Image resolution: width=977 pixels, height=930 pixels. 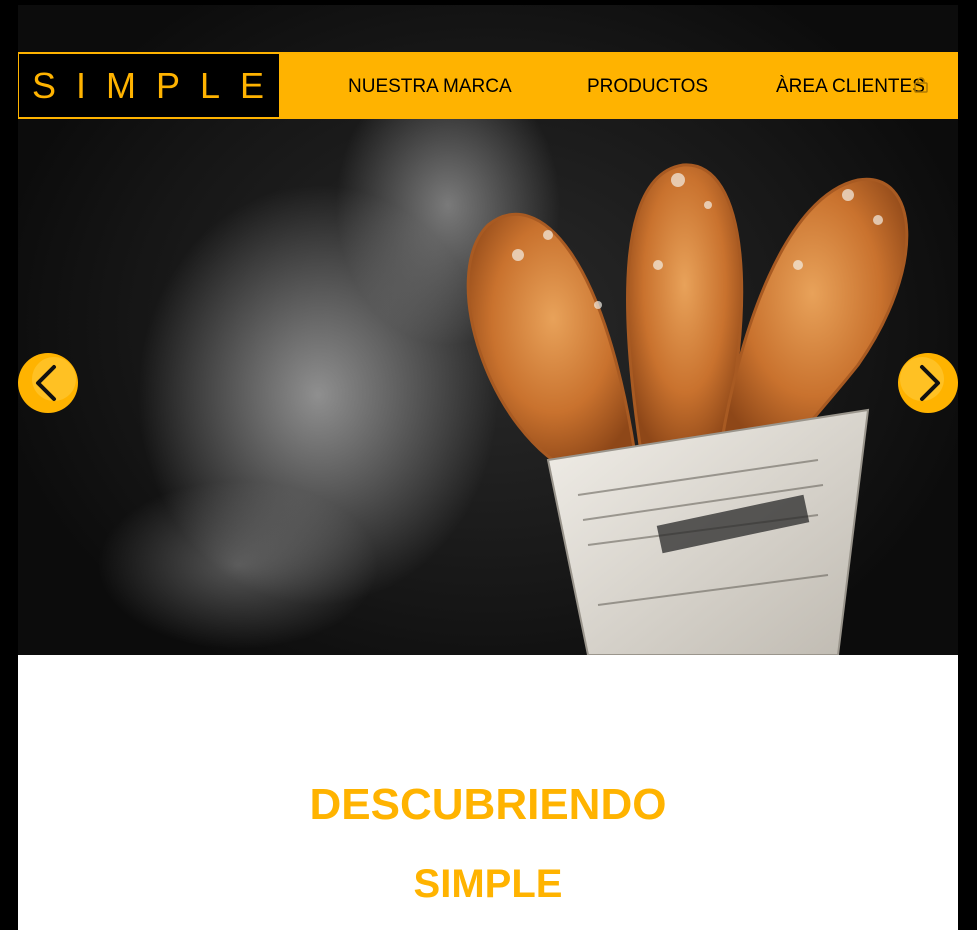 I want to click on nav-item-area-clientes: ÀREA CLIENTES, so click(x=850, y=87).